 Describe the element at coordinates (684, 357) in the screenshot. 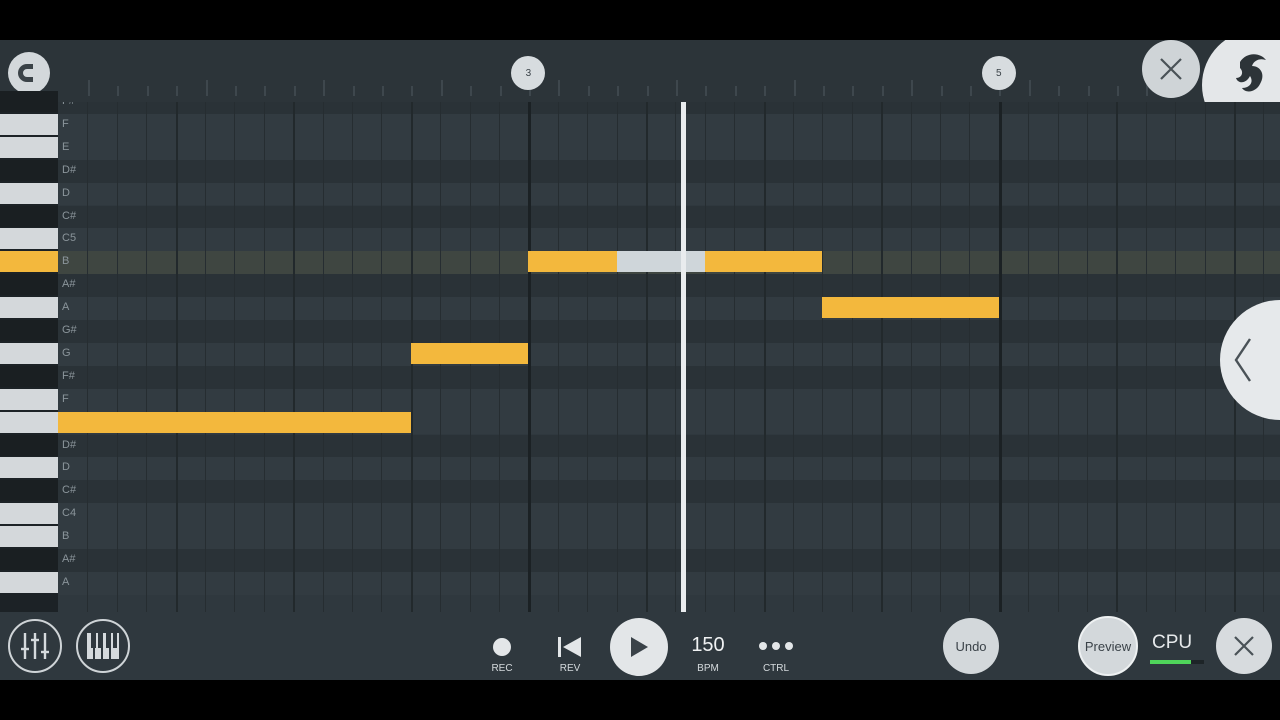

I see `playhead` at that location.